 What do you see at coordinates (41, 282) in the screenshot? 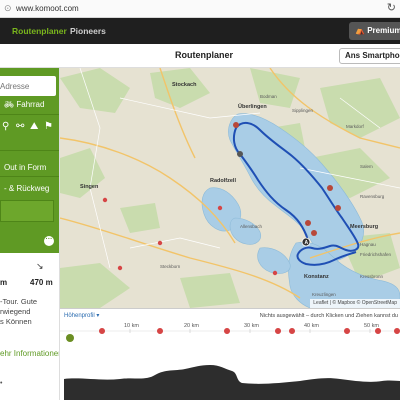
I see `descent-value: 470 m` at bounding box center [41, 282].